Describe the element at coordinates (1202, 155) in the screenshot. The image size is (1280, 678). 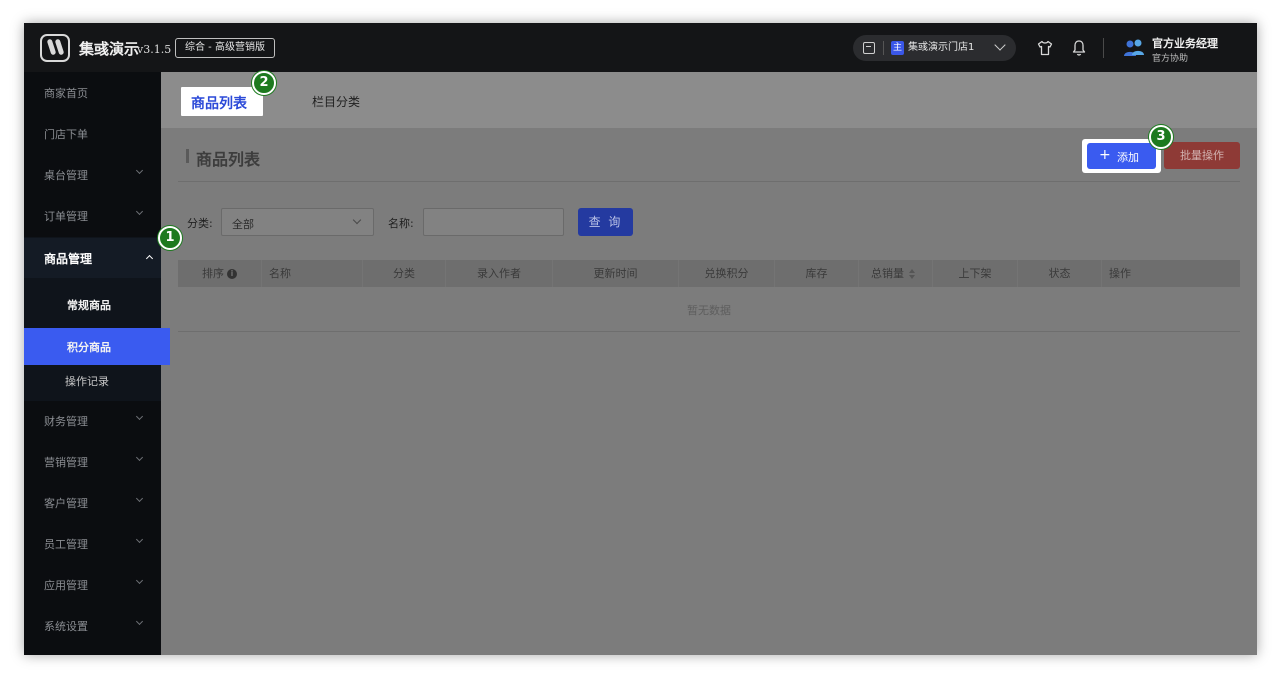
I see `batch-operation-button: 批量操作` at that location.